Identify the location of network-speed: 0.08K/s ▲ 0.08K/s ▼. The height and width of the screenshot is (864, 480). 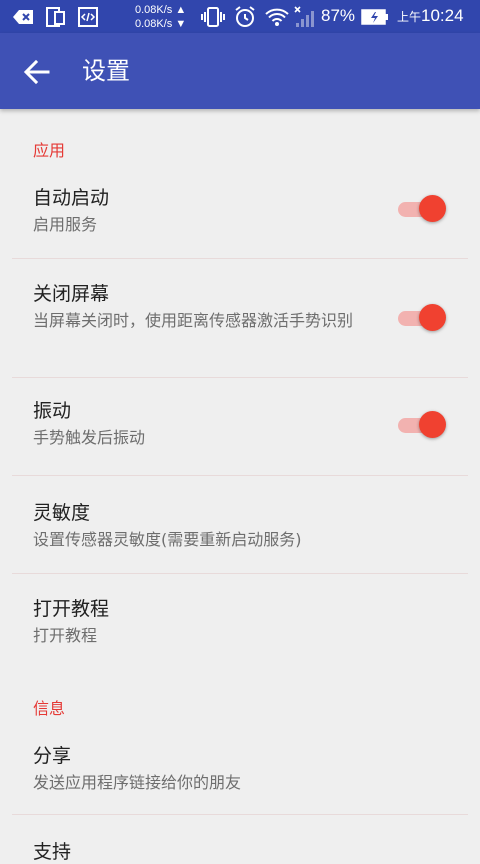
(160, 17).